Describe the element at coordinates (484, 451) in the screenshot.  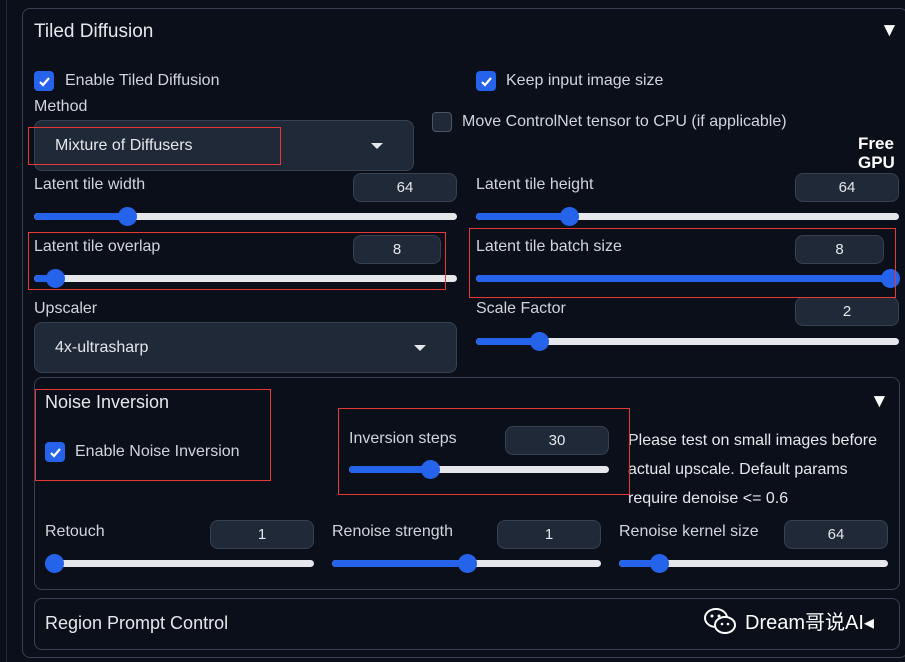
I see `highlight-box-inversion-steps` at that location.